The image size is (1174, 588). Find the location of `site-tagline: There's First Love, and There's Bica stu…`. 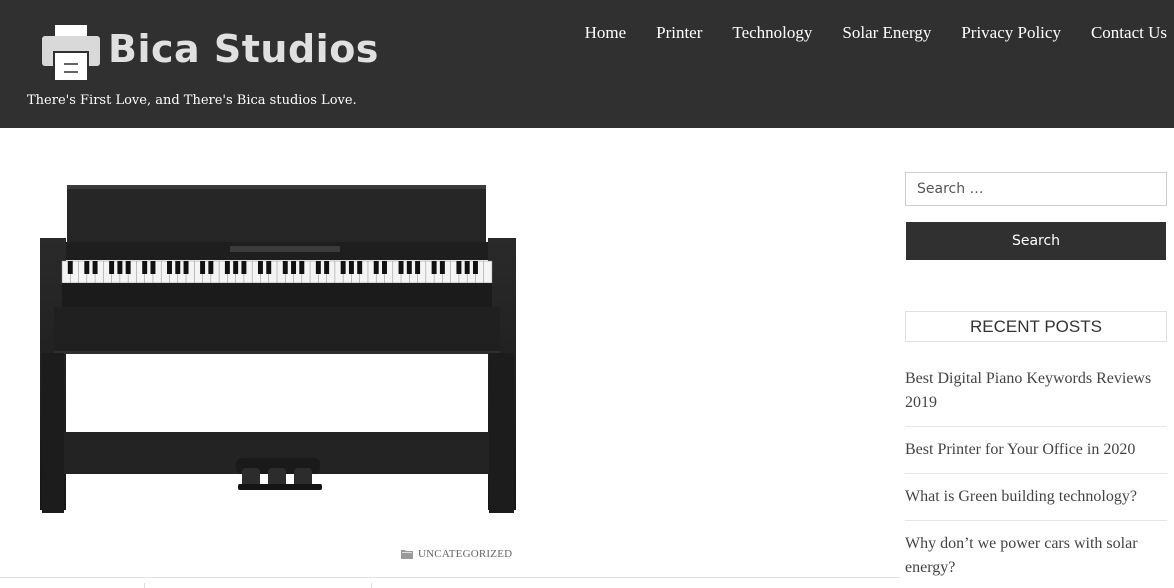

site-tagline: There's First Love, and There's Bica stu… is located at coordinates (192, 100).